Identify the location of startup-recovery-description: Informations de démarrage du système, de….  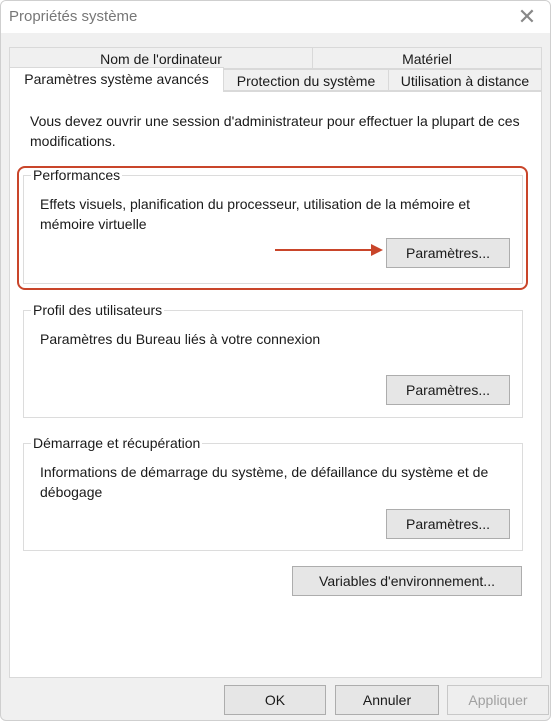
(264, 482).